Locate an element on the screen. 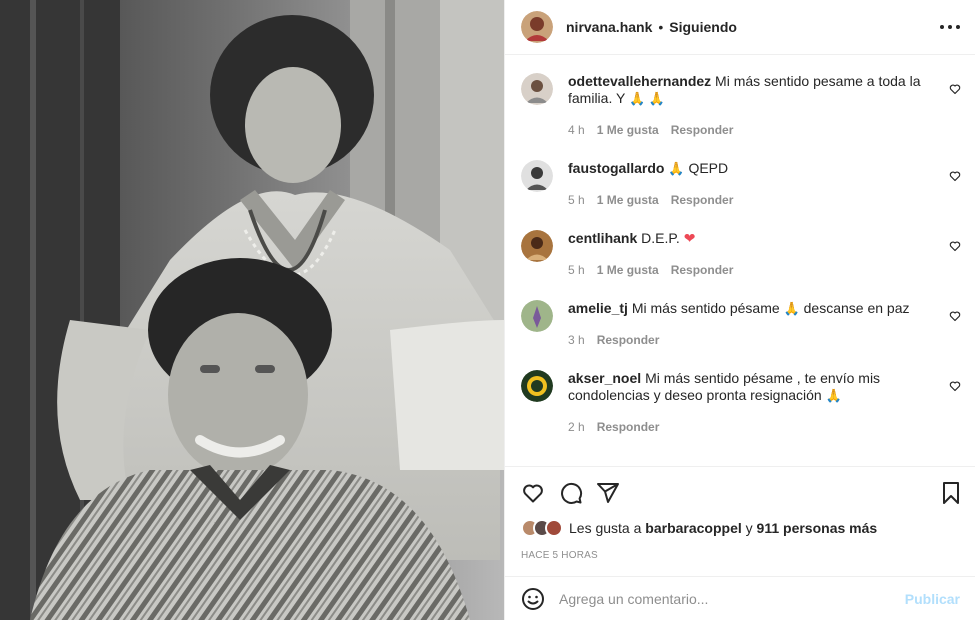  author-avatar is located at coordinates (537, 27).